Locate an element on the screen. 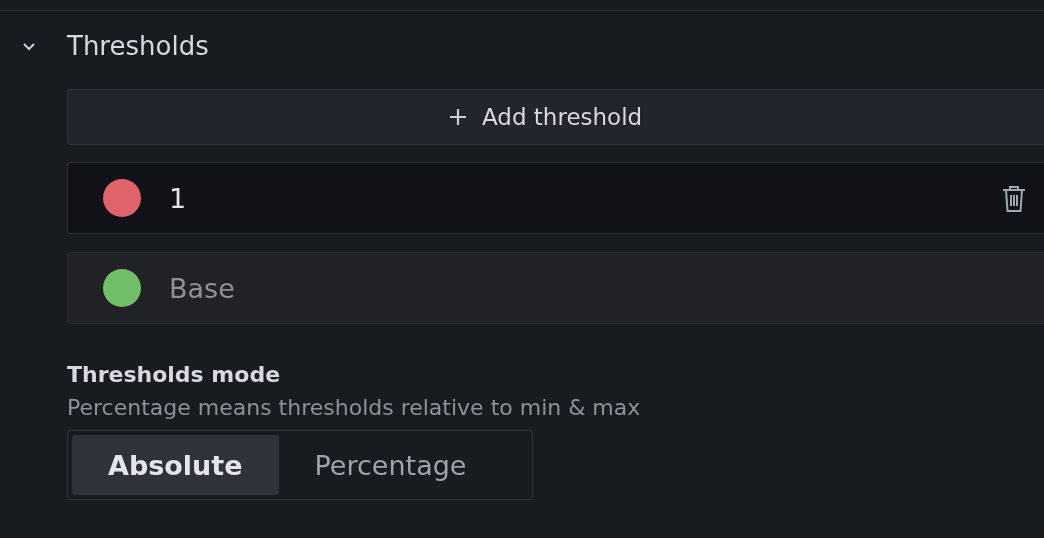 Image resolution: width=1044 pixels, height=538 pixels. threshold-value: Base is located at coordinates (202, 288).